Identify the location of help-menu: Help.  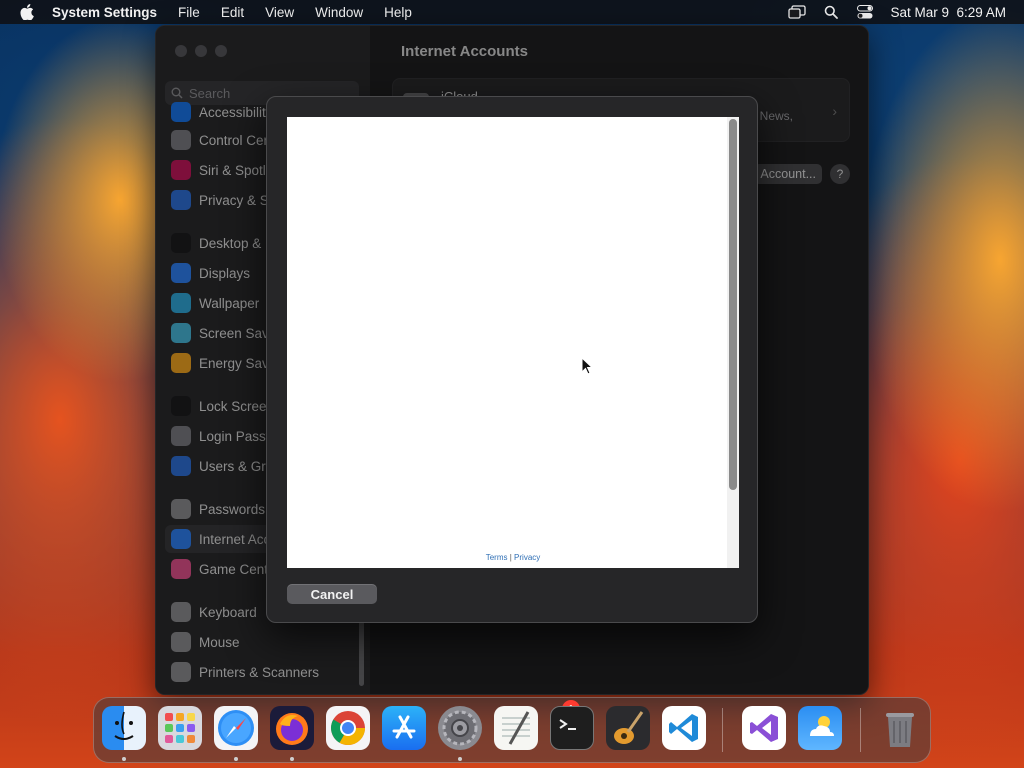
(398, 12).